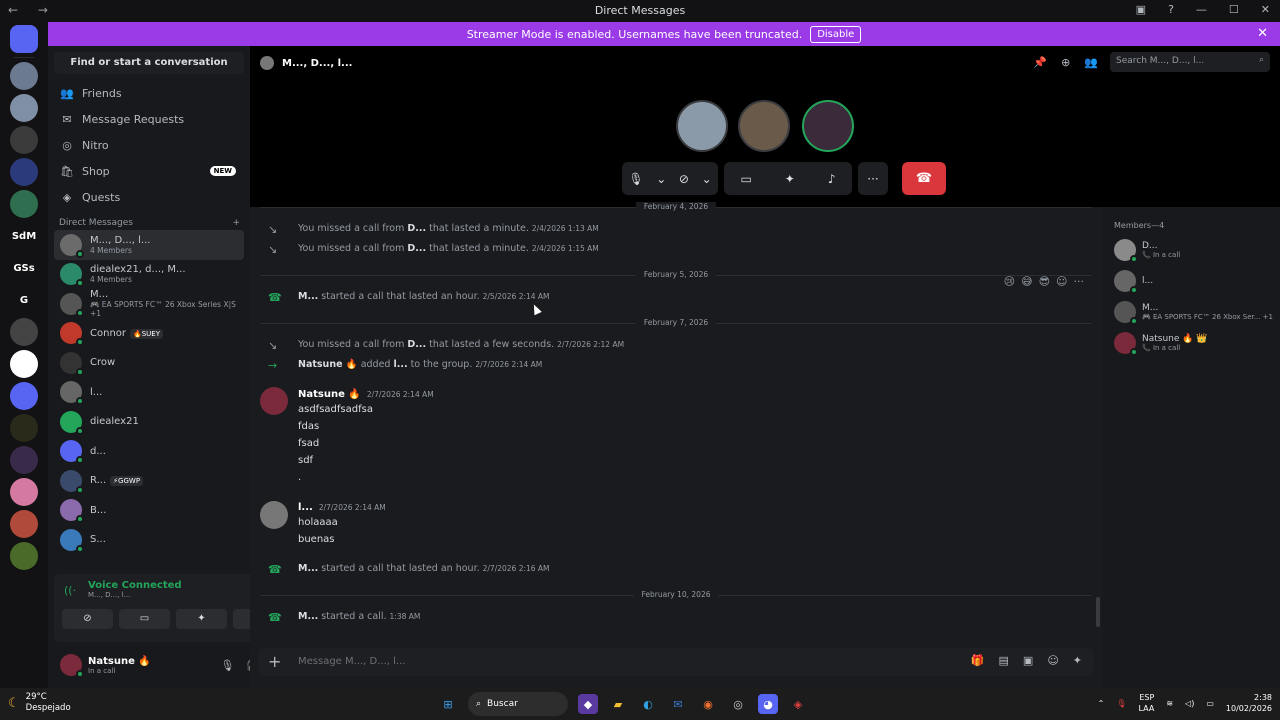 The image size is (1280, 720). What do you see at coordinates (588, 704) in the screenshot?
I see `copilot-icon: ◆` at bounding box center [588, 704].